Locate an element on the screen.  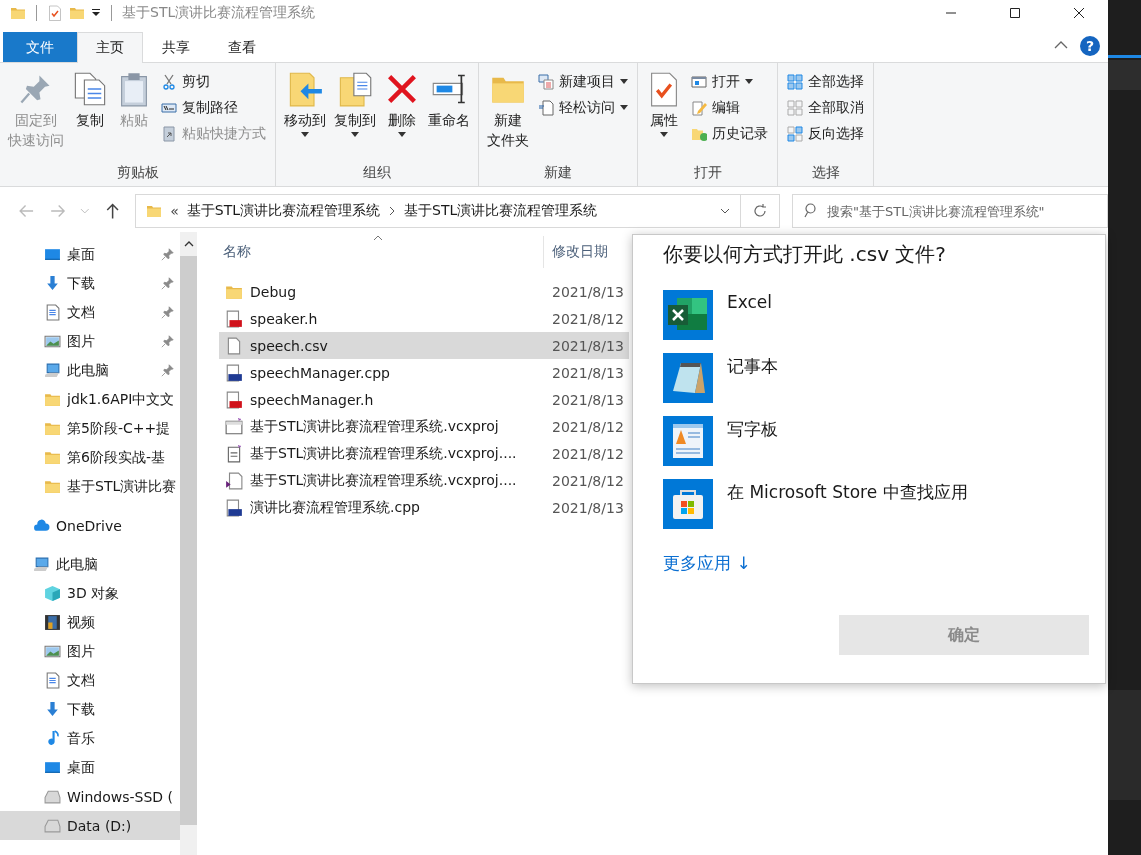
ribbon-button: 剪切 is located at coordinates (213, 81).